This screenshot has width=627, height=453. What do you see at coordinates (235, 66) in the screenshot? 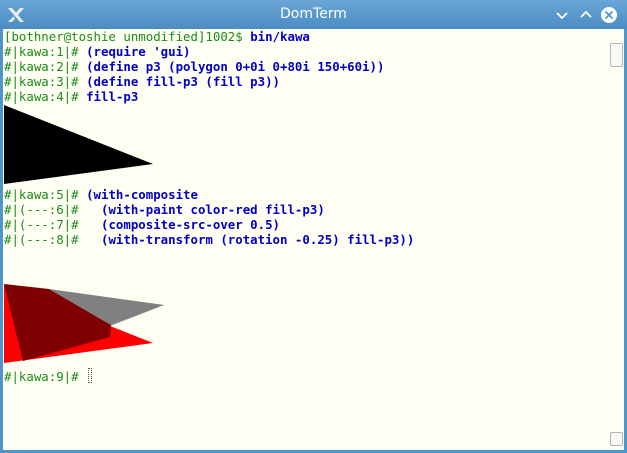
I see `repl-input: (define p3 (polygon 0+0i 0+80i 150+60i))` at bounding box center [235, 66].